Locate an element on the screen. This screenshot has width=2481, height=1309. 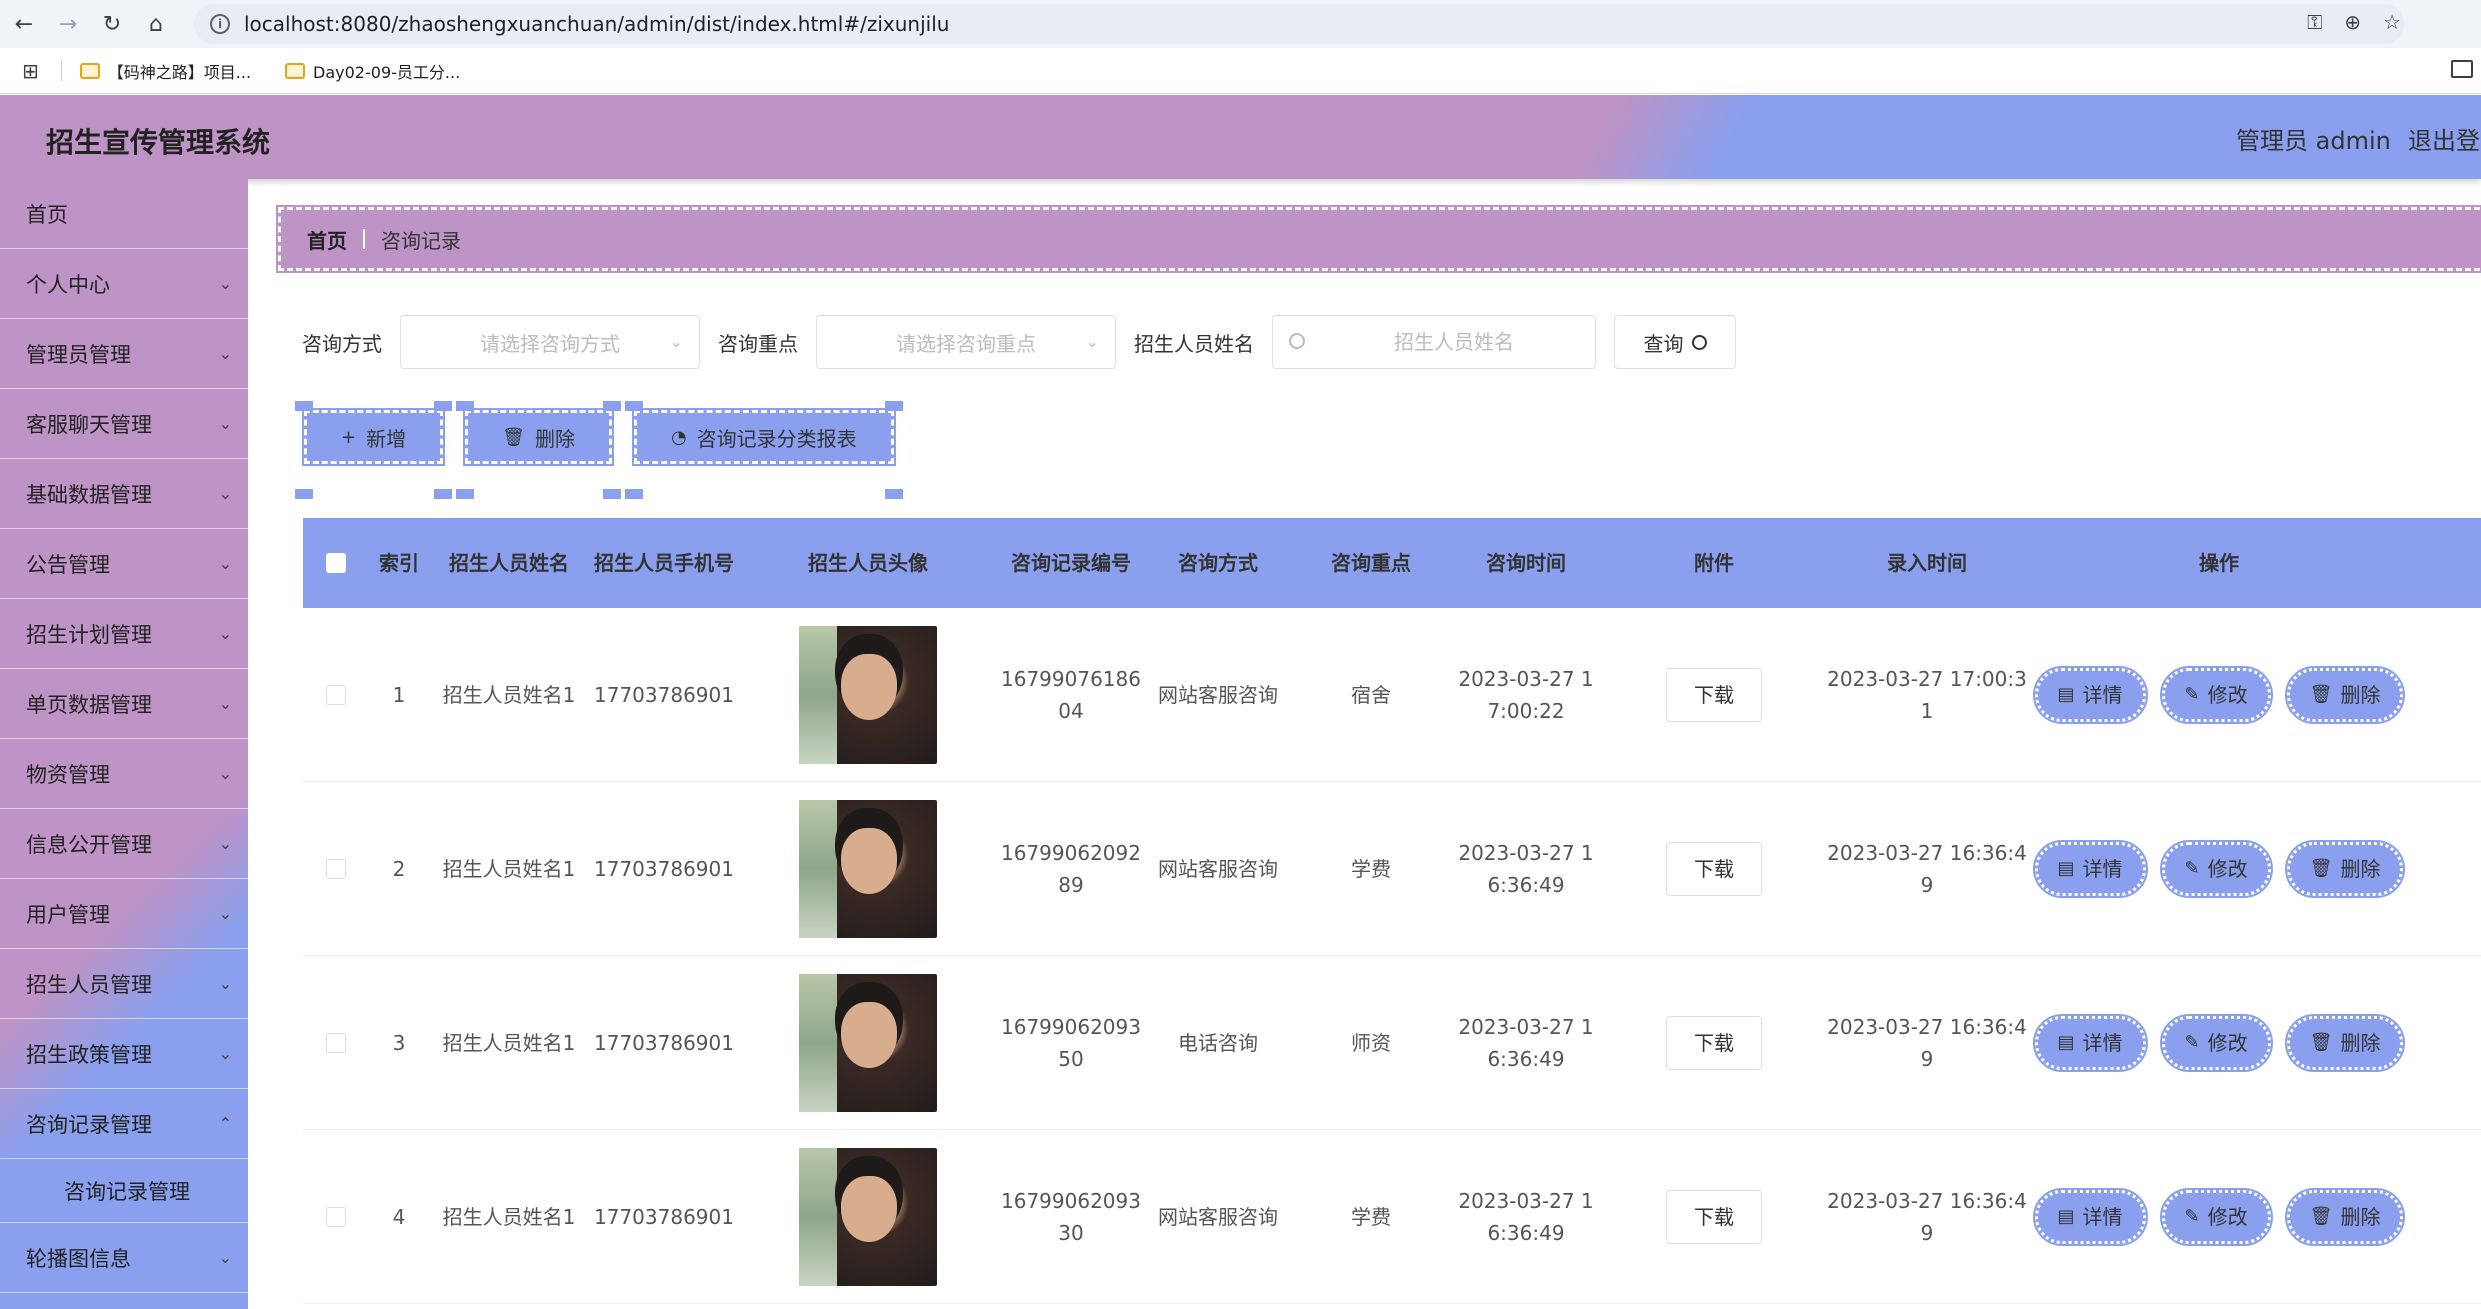
row-record-no: 1679906209350 is located at coordinates (1071, 1042).